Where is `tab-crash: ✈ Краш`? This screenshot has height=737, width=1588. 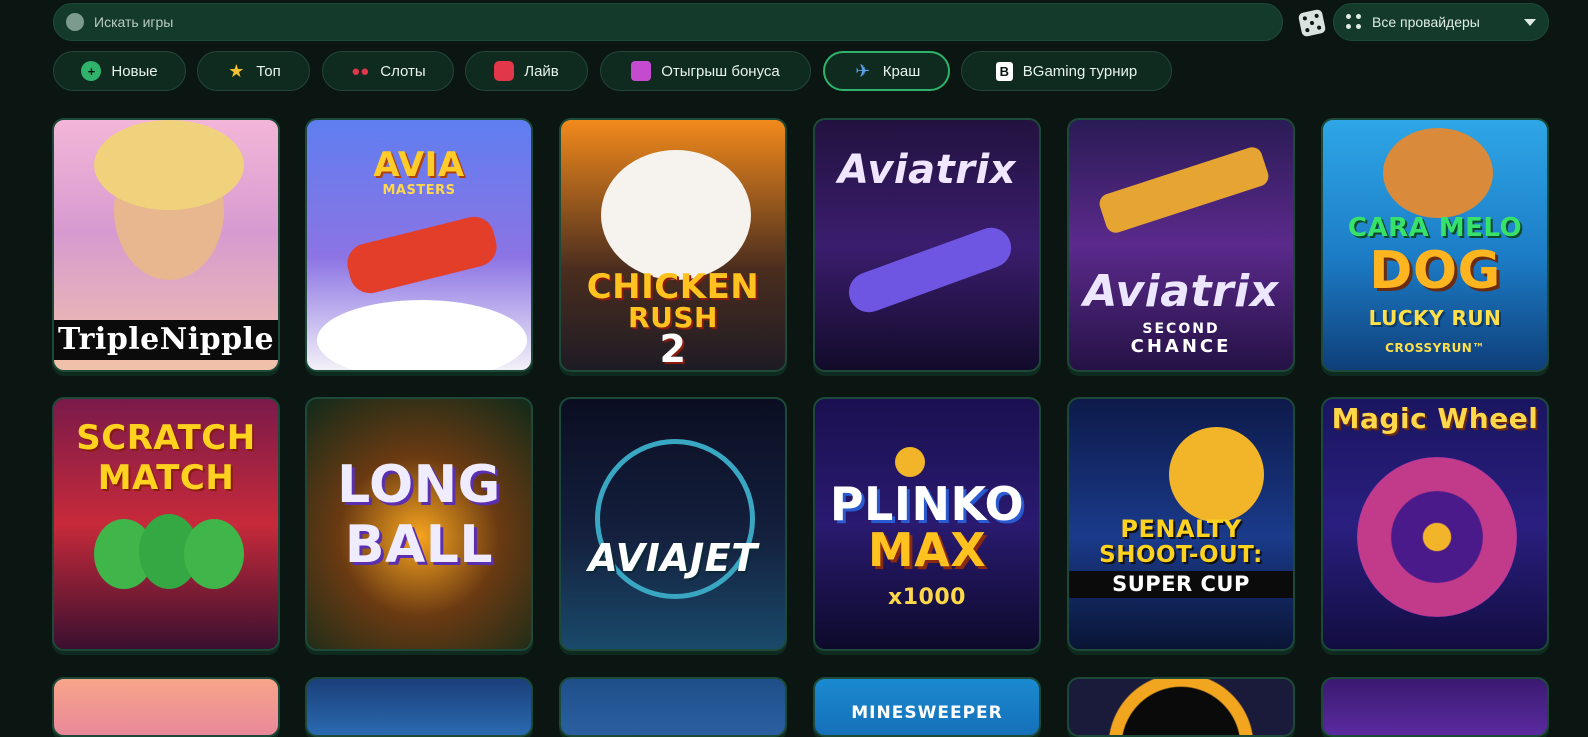
tab-crash: ✈ Краш is located at coordinates (886, 71).